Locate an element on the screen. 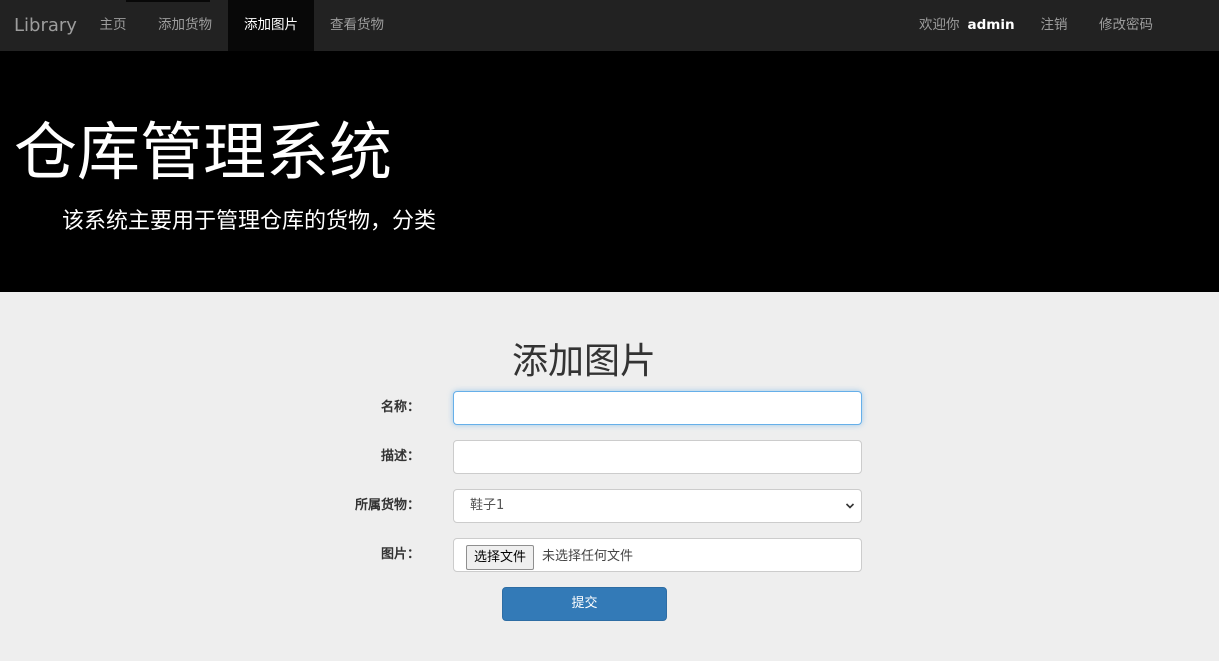  hero-title: 仓库管理系统 is located at coordinates (203, 152).